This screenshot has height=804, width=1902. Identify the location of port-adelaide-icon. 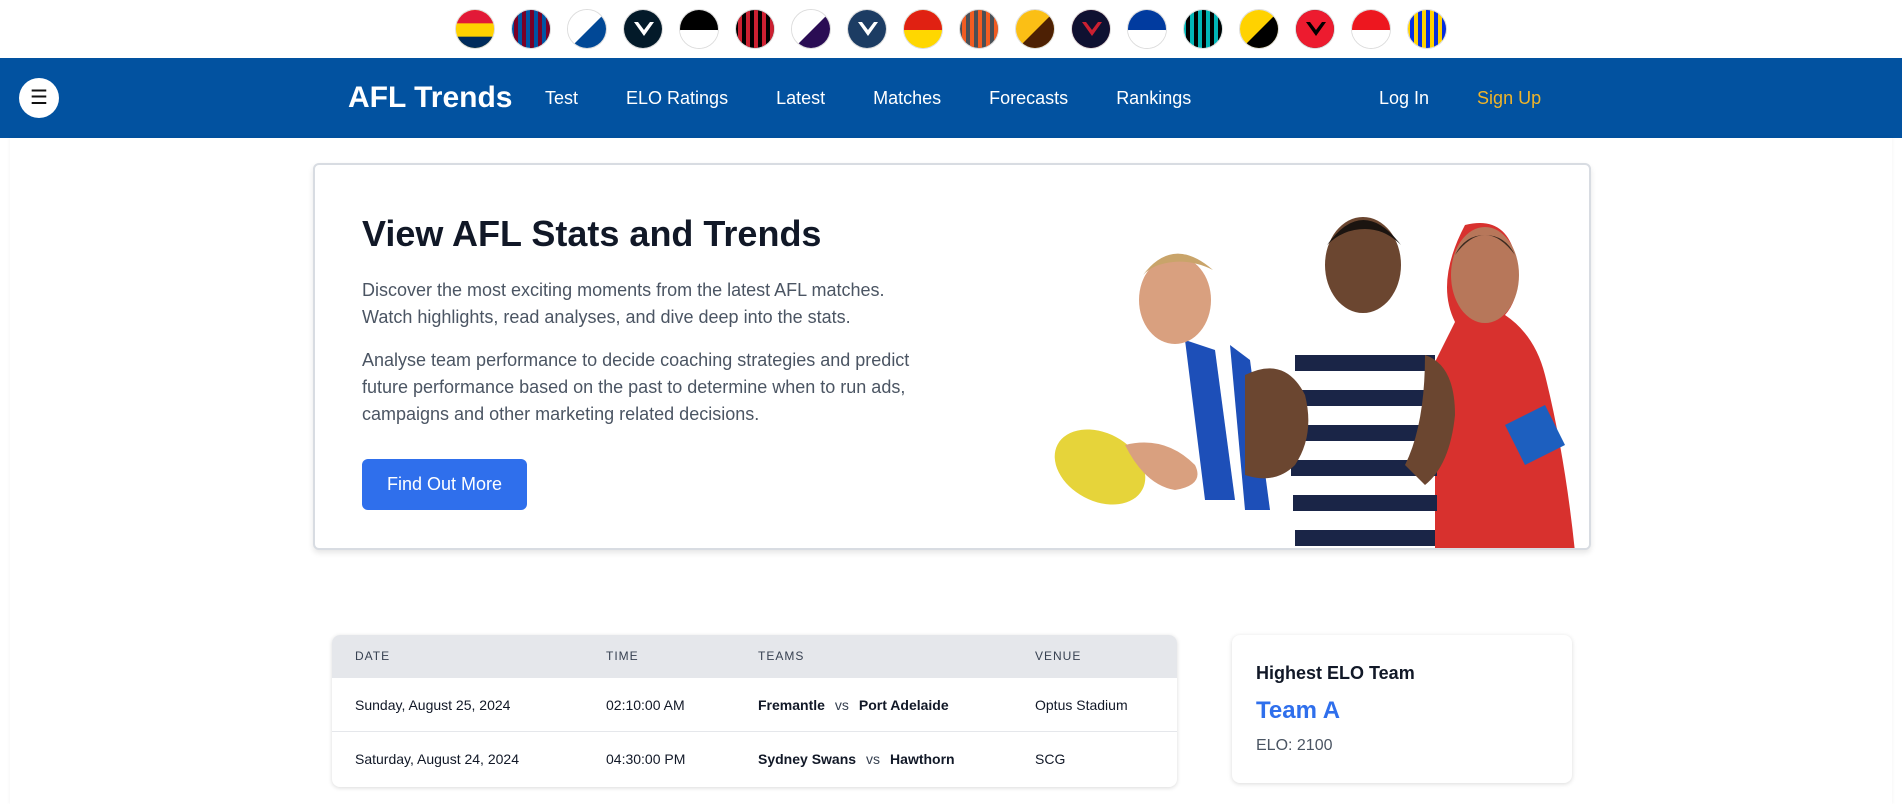
(1203, 29).